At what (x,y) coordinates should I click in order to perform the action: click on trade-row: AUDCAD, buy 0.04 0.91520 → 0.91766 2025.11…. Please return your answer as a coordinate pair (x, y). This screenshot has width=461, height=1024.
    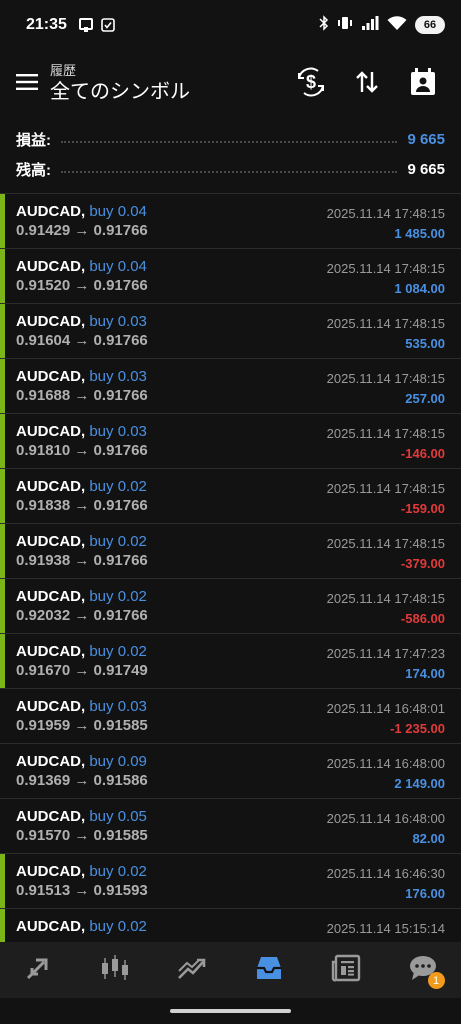
    Looking at the image, I should click on (230, 276).